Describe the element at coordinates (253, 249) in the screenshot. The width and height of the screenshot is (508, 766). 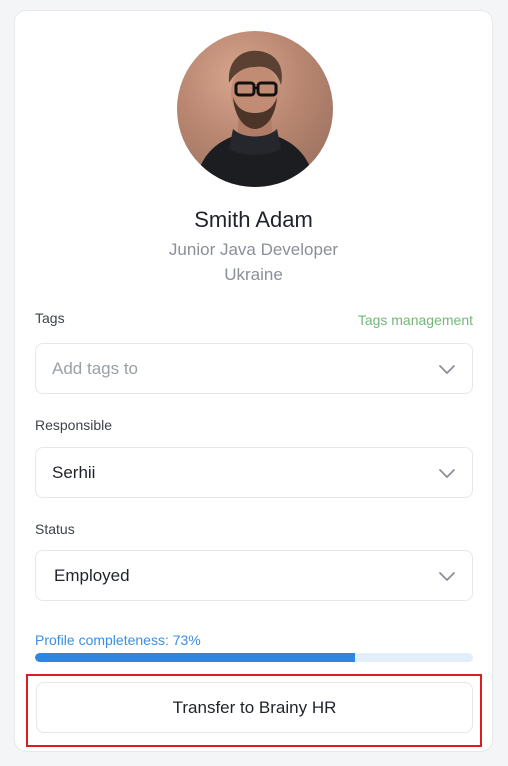
I see `candidate-role: Junior Java Developer` at that location.